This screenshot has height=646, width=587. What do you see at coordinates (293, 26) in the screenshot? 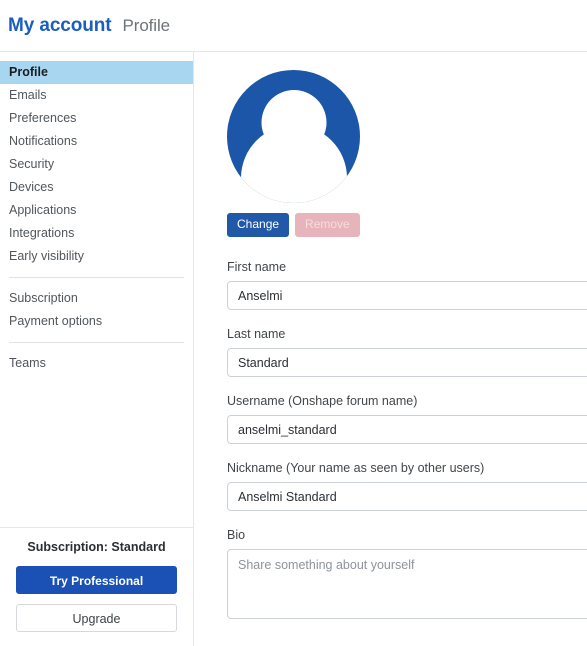
I see `page-header: My account Profile` at bounding box center [293, 26].